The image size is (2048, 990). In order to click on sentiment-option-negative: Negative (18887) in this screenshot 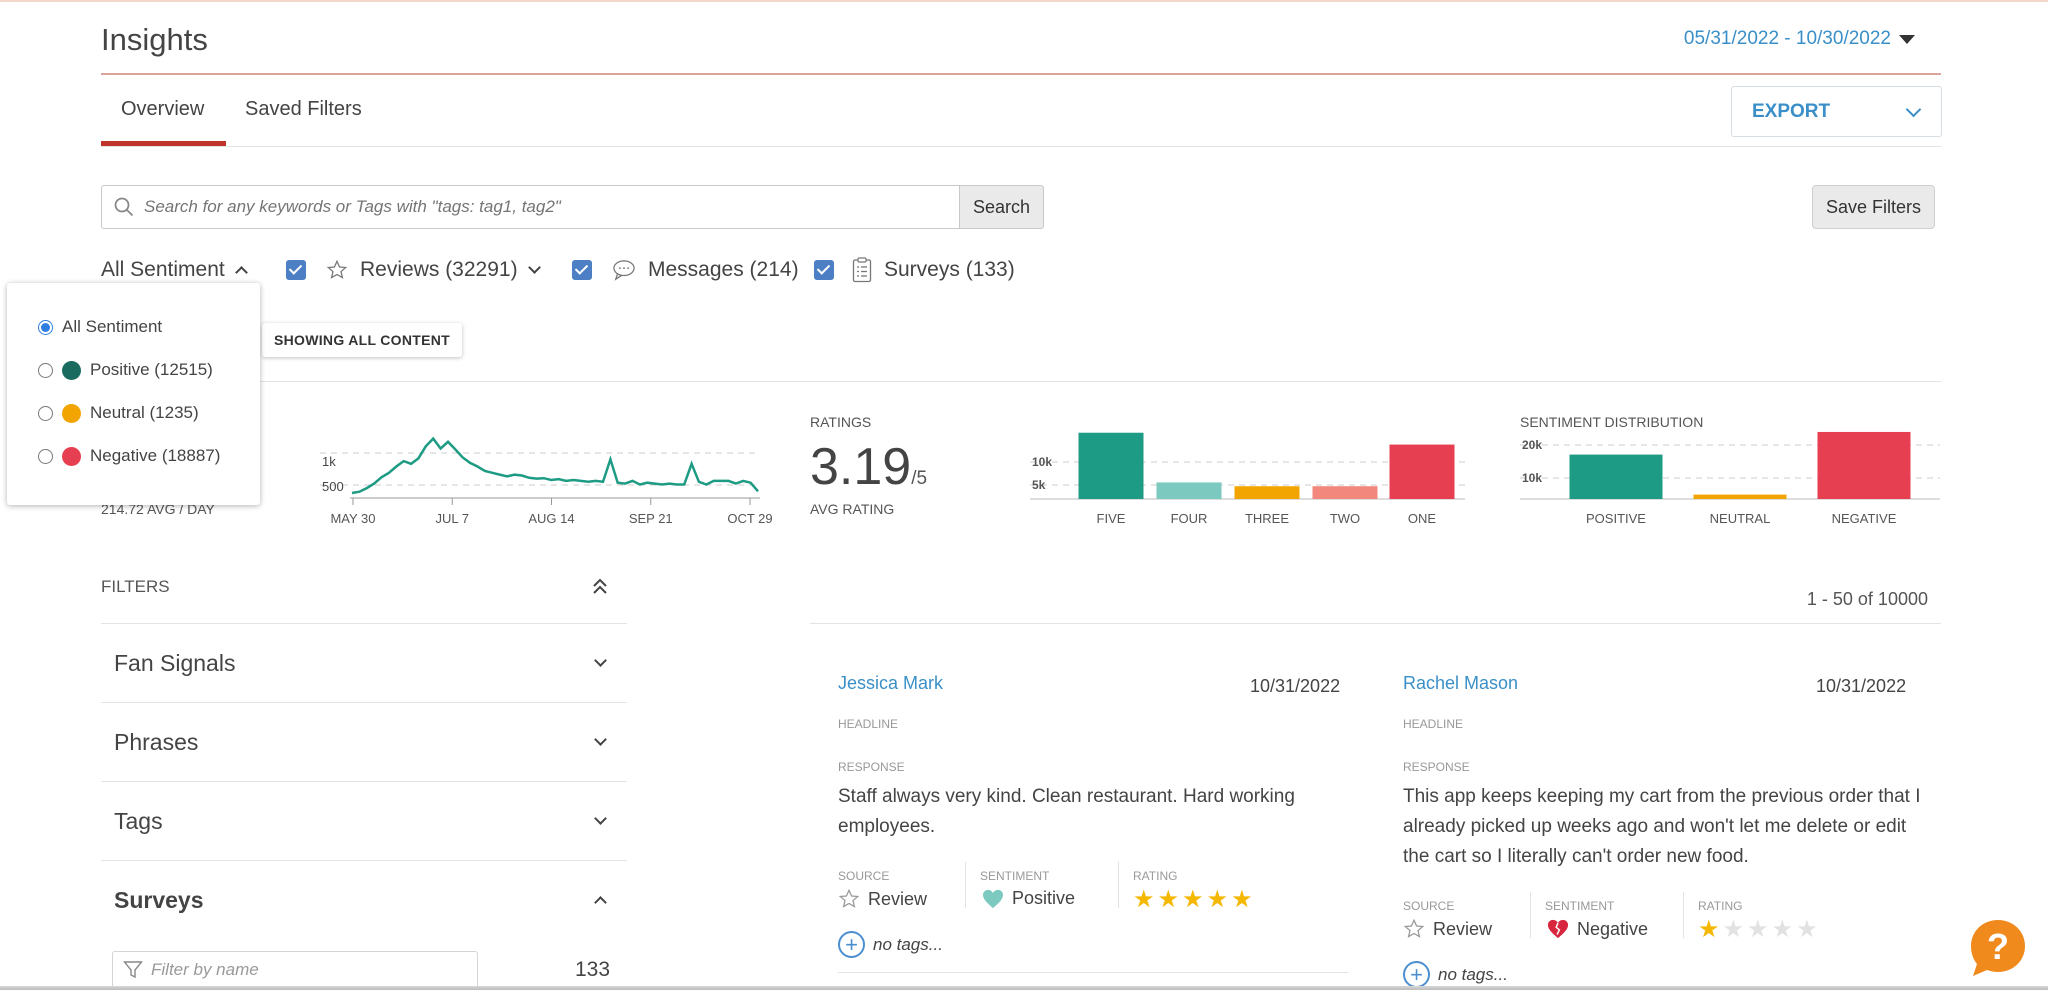, I will do `click(129, 456)`.